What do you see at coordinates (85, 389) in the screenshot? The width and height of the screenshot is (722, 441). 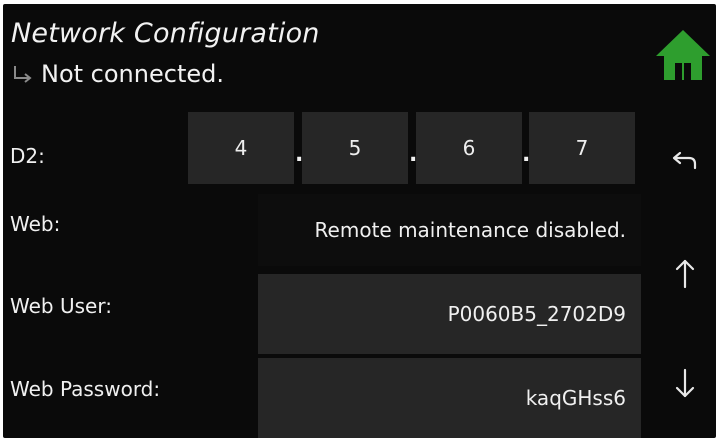 I see `web-password-label: Web Password:` at bounding box center [85, 389].